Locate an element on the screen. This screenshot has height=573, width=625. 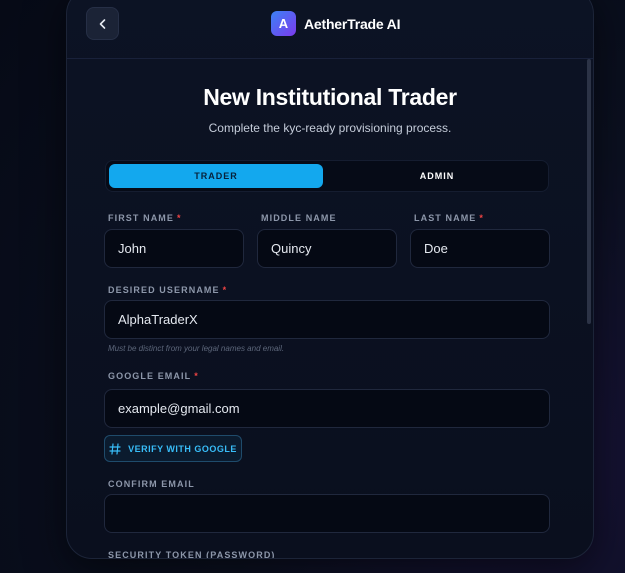
security-token-label: SECURITY TOKEN (PASSWORD) is located at coordinates (192, 554).